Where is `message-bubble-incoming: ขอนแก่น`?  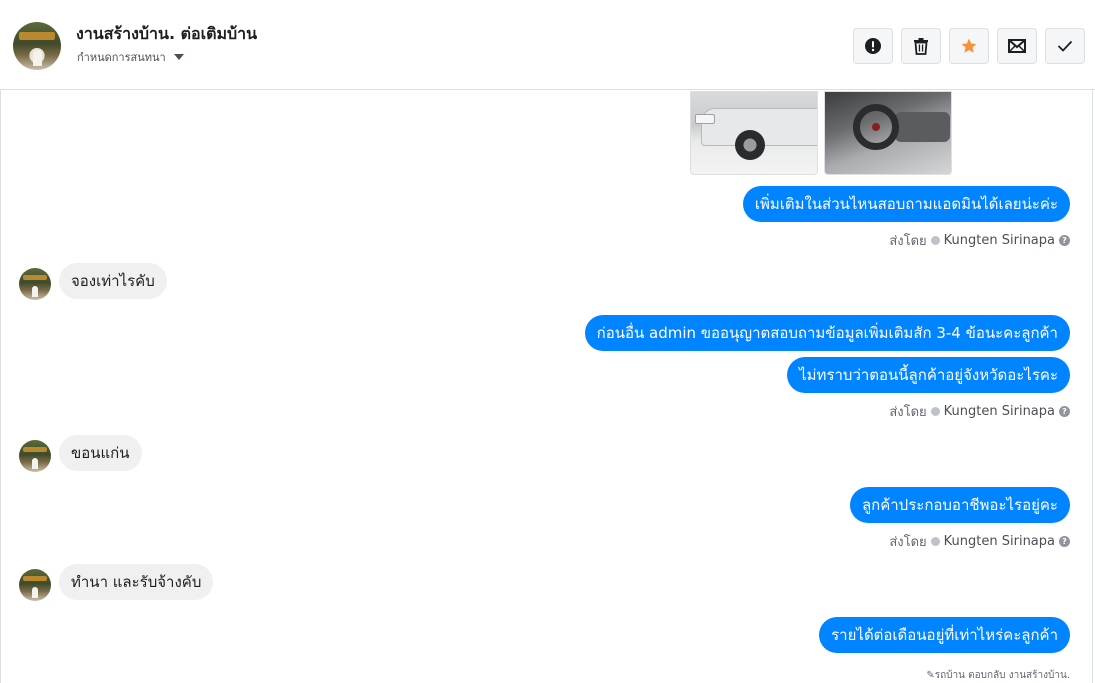 message-bubble-incoming: ขอนแก่น is located at coordinates (100, 453).